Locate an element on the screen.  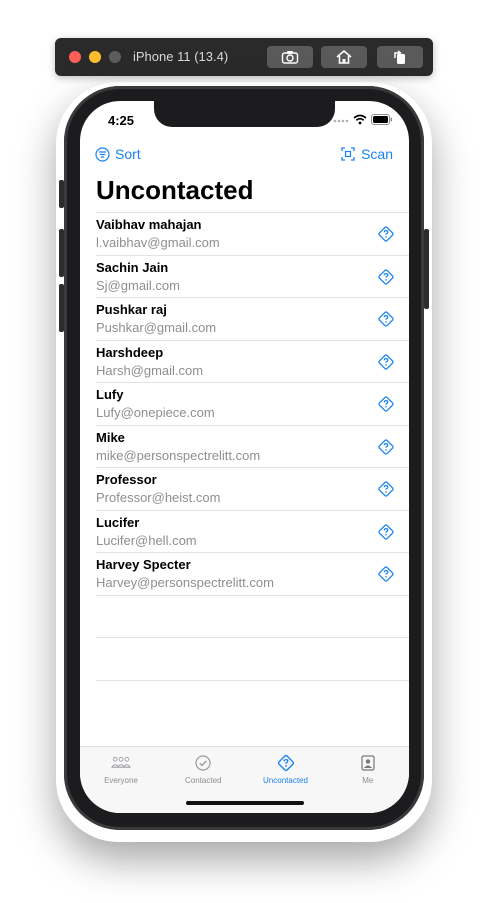
sort-list-icon is located at coordinates (102, 154).